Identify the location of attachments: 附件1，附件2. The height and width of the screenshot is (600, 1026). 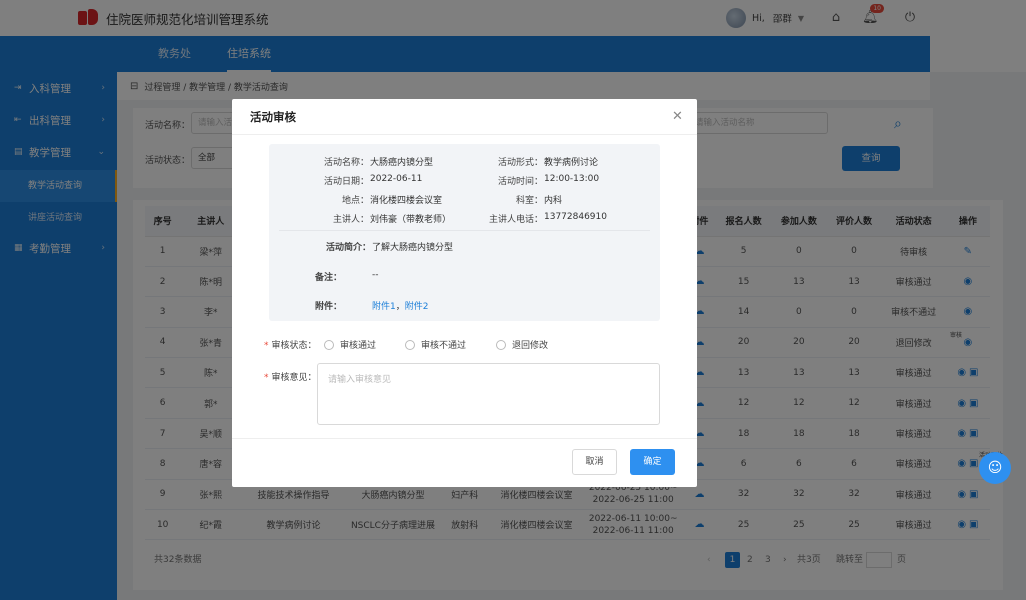
(400, 305).